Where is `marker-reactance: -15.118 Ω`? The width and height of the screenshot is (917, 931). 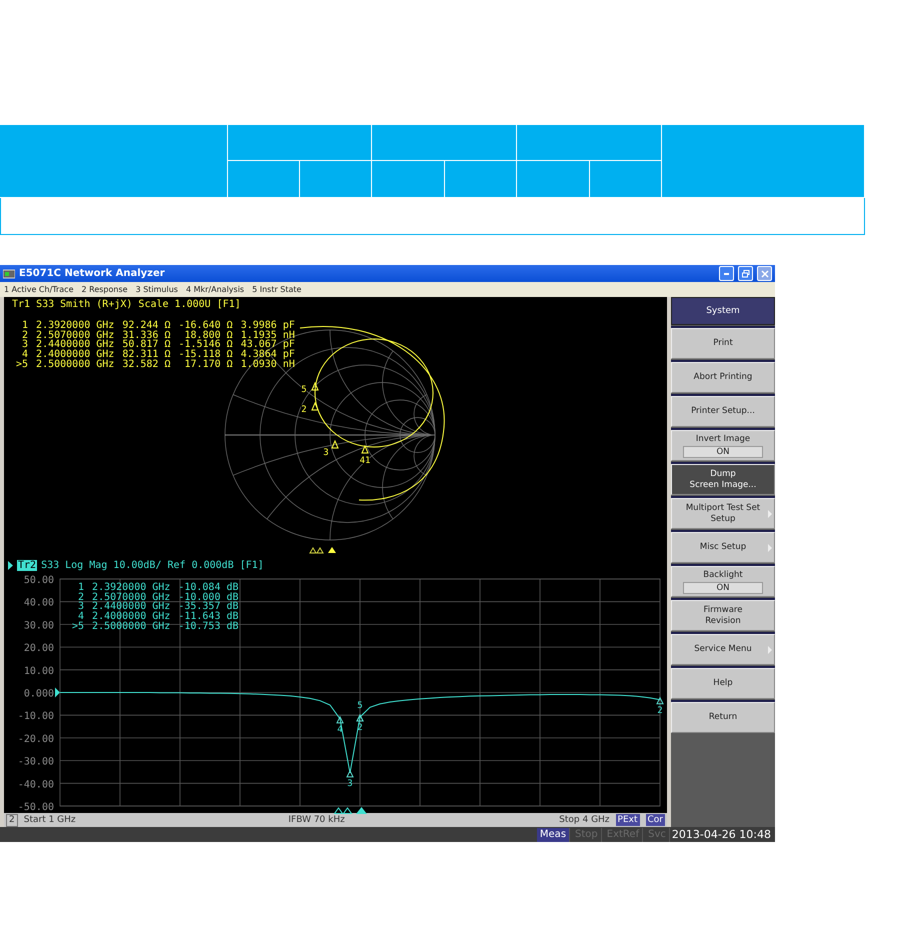
marker-reactance: -15.118 Ω is located at coordinates (205, 355).